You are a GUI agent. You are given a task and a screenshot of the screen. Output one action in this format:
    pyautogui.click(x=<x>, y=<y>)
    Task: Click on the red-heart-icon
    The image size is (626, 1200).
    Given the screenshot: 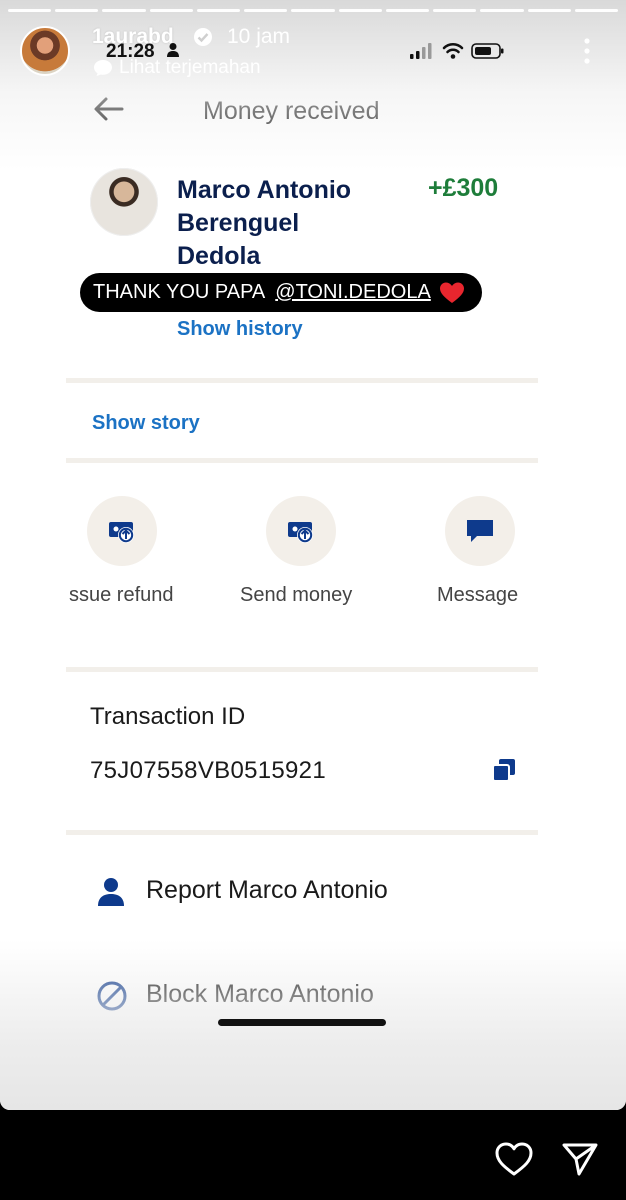 What is the action you would take?
    pyautogui.click(x=451, y=292)
    